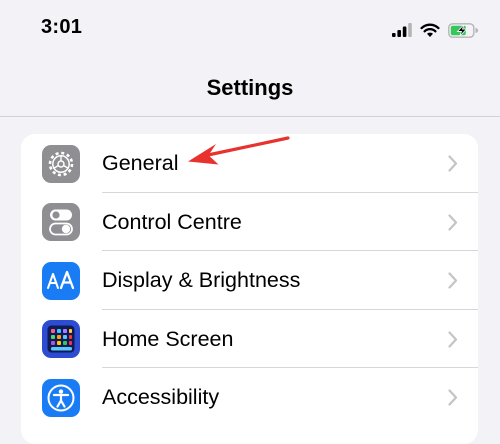 The width and height of the screenshot is (500, 444). I want to click on settings-row-control-centre: Control Centre, so click(249, 222).